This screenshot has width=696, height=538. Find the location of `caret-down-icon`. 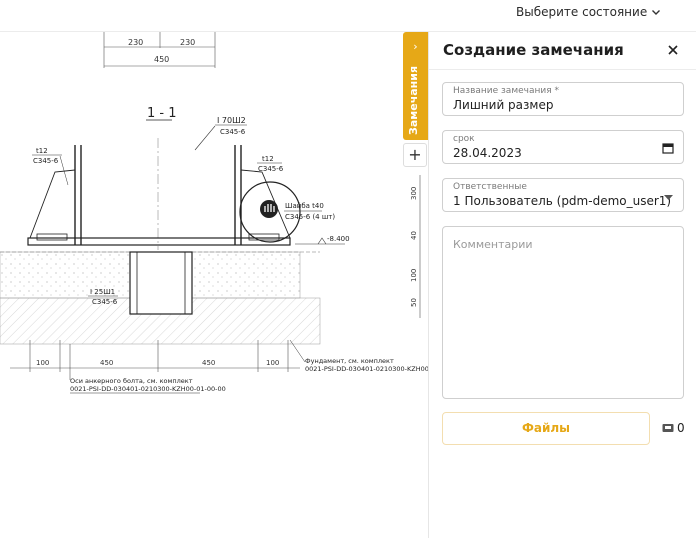

caret-down-icon is located at coordinates (668, 197).